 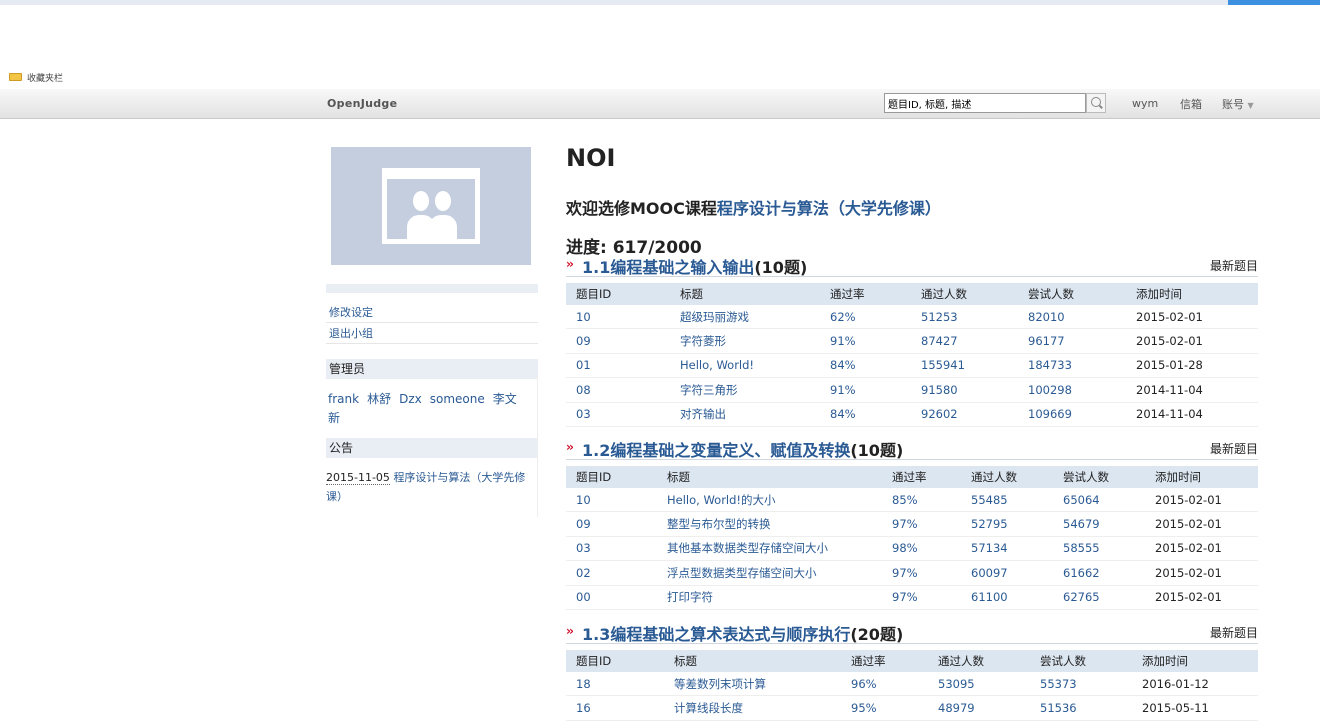 I want to click on section-title: 1.1编程基础之输入输出(10题), so click(x=694, y=266).